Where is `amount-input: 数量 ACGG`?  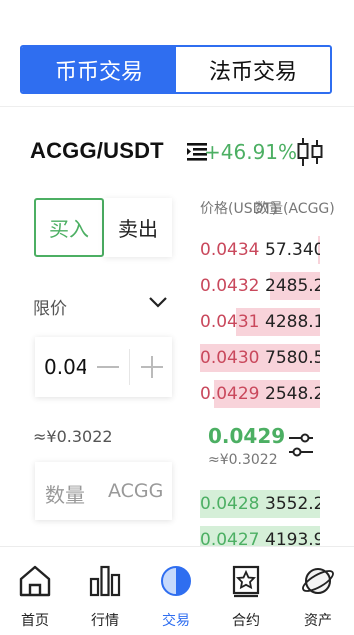
amount-input: 数量 ACGG is located at coordinates (103, 491).